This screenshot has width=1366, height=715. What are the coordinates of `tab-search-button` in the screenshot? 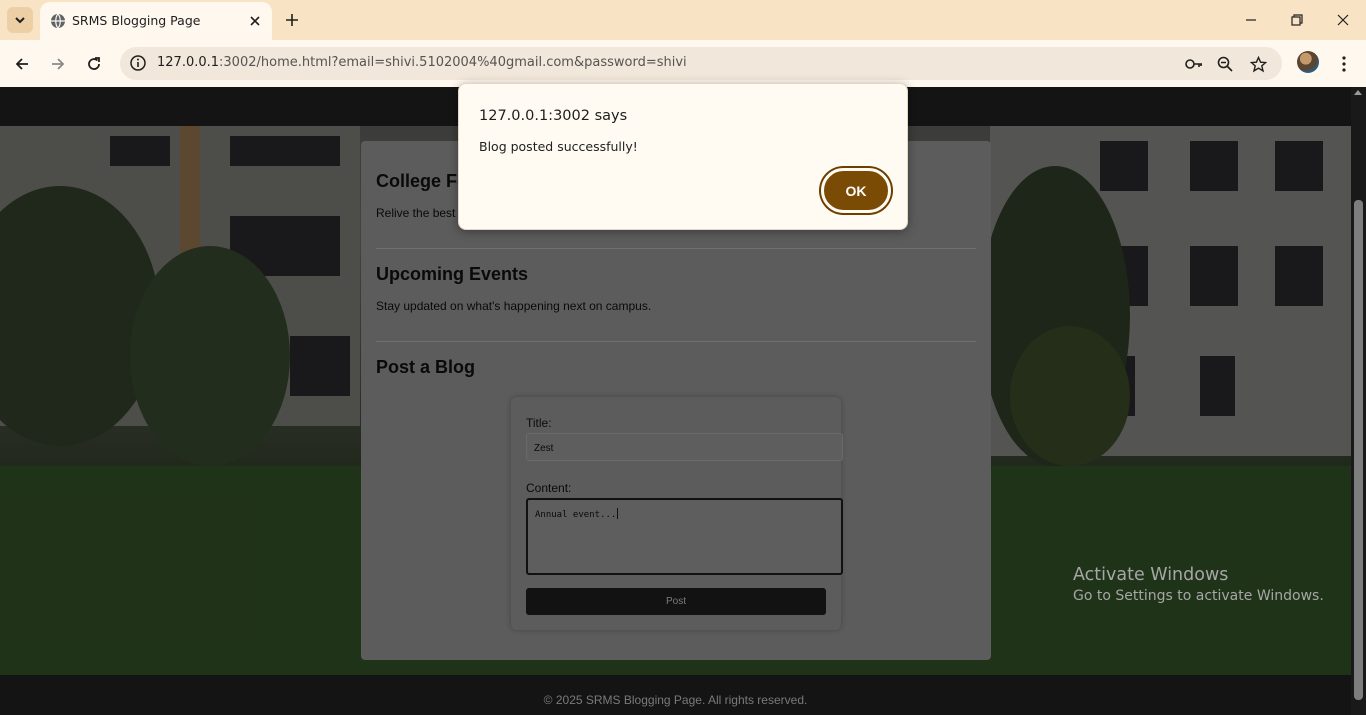 It's located at (20, 20).